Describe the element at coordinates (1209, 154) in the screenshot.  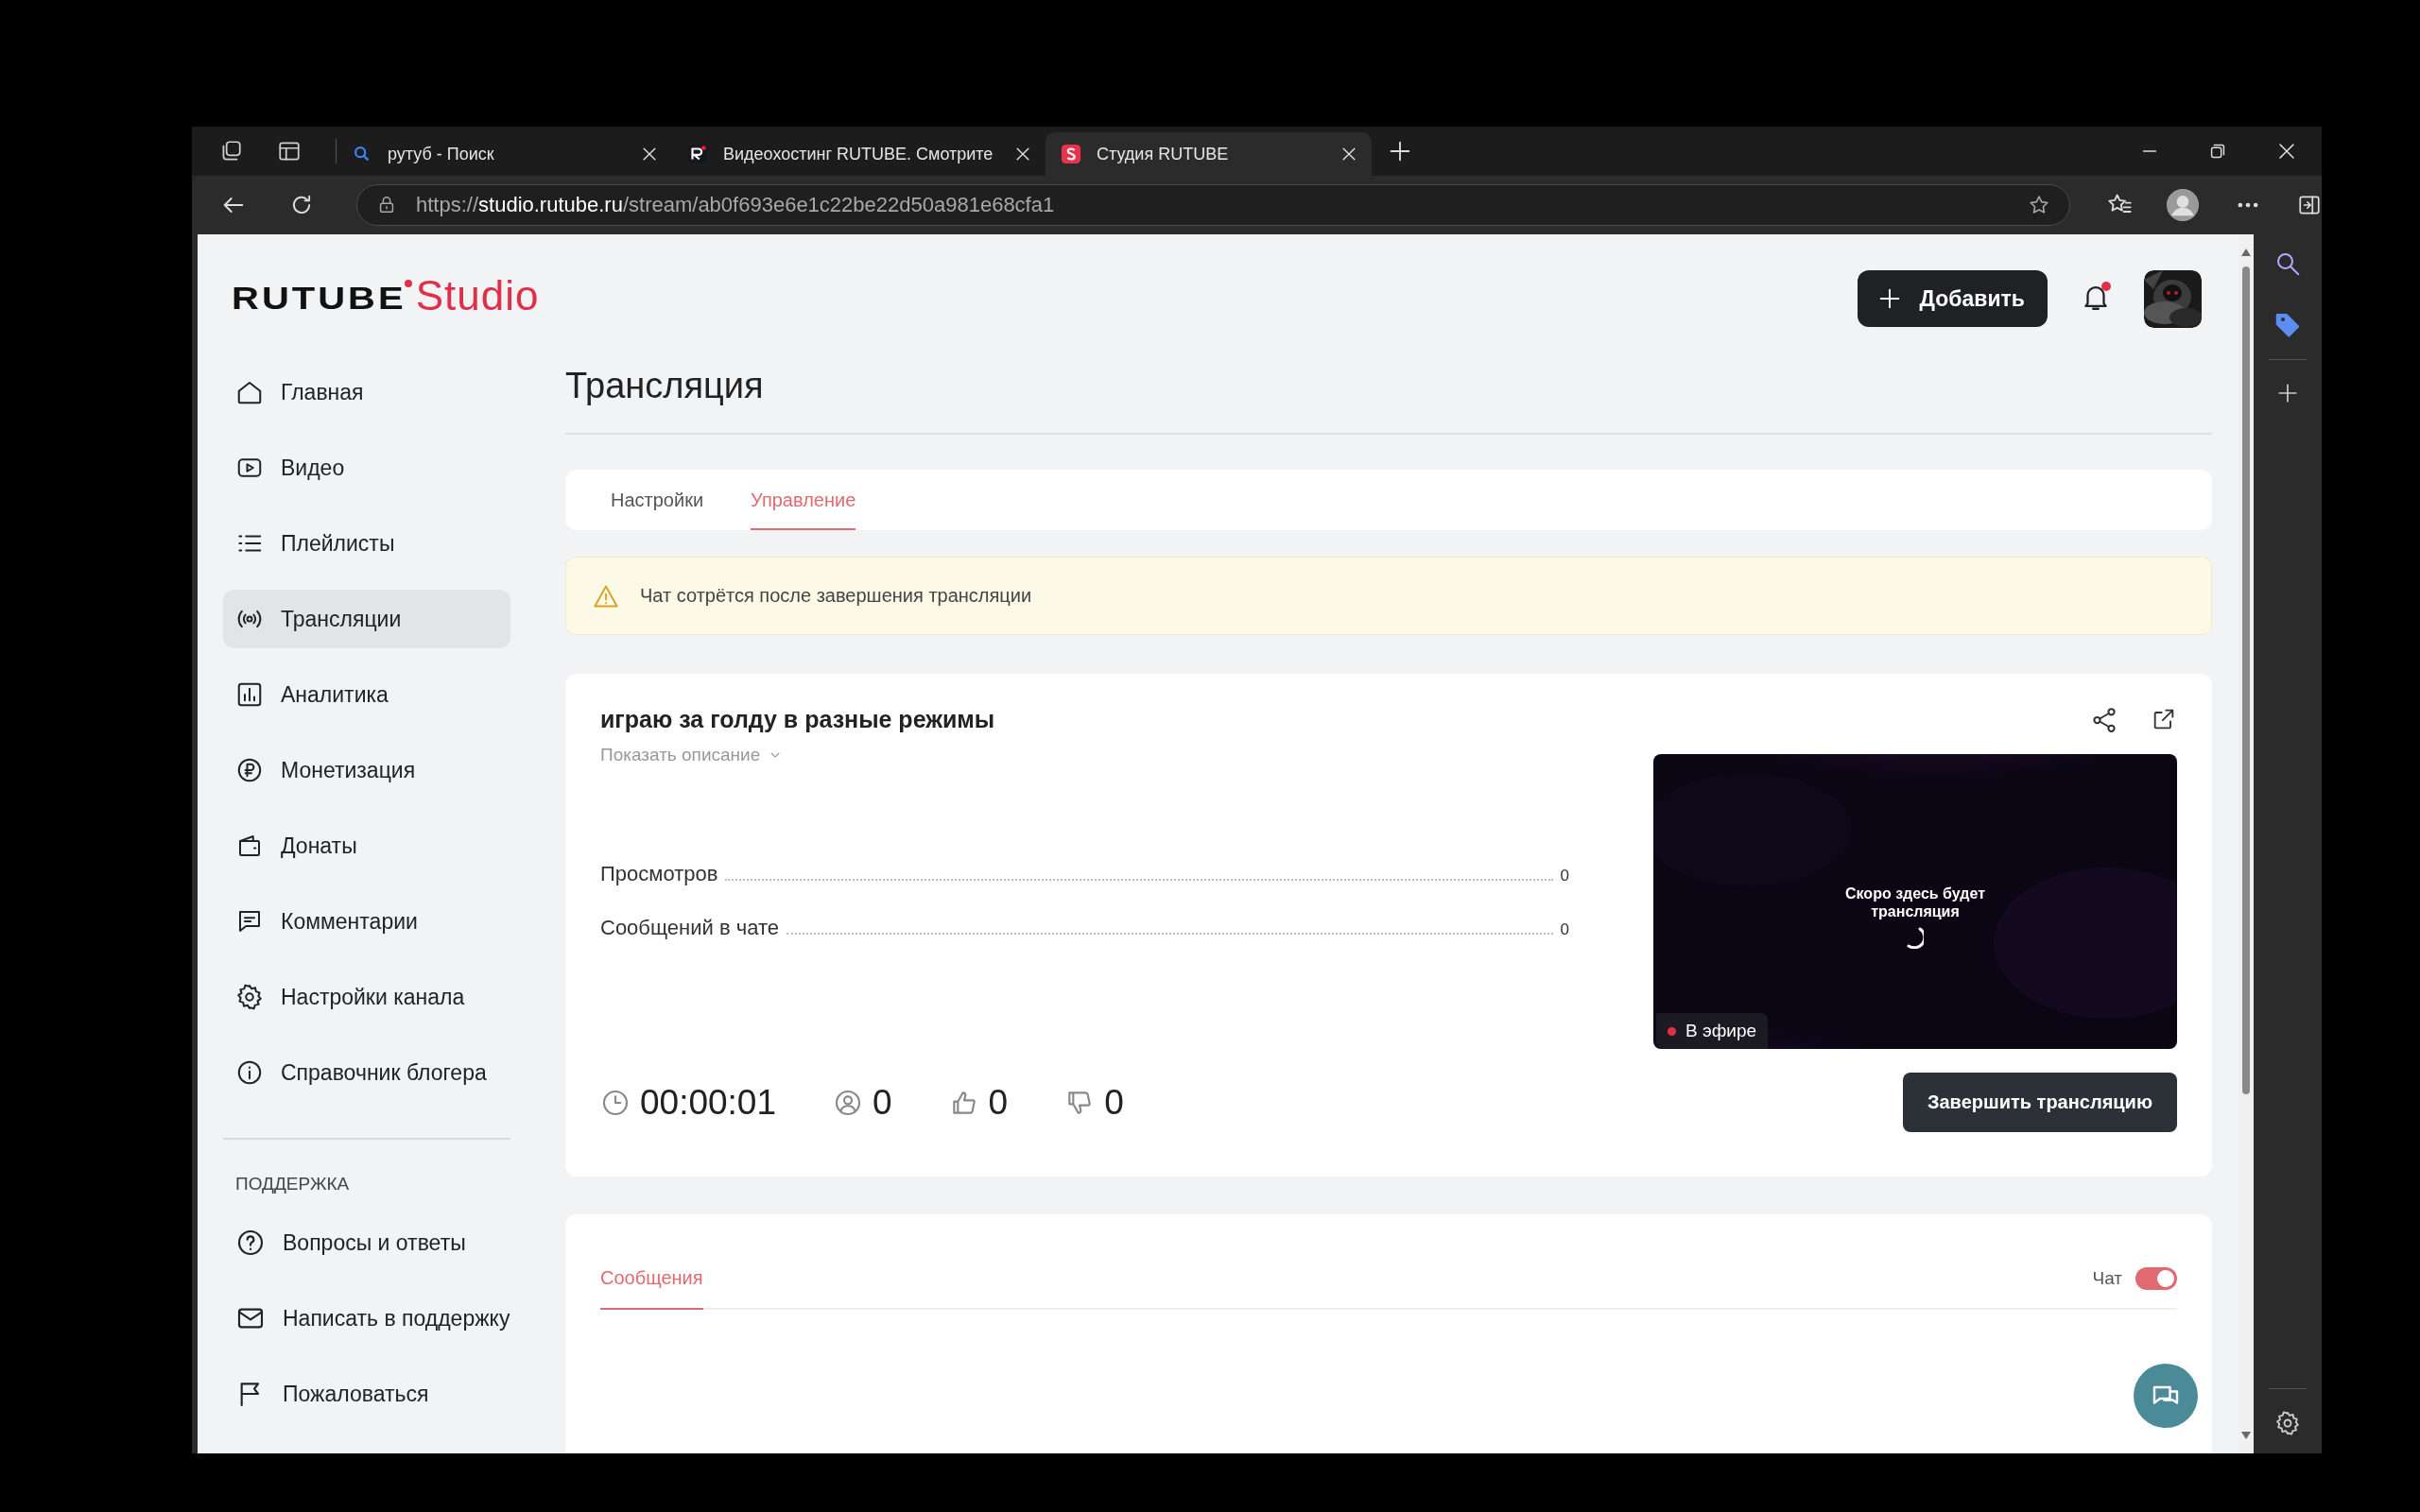
I see `browser-tab: Студия RUTUBE` at that location.